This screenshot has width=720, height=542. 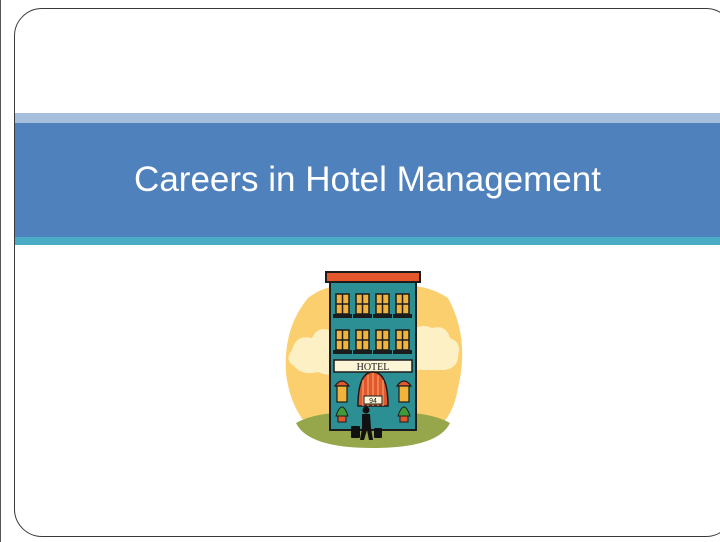 What do you see at coordinates (374, 359) in the screenshot?
I see `hotel-building-icon: HOTEL 94` at bounding box center [374, 359].